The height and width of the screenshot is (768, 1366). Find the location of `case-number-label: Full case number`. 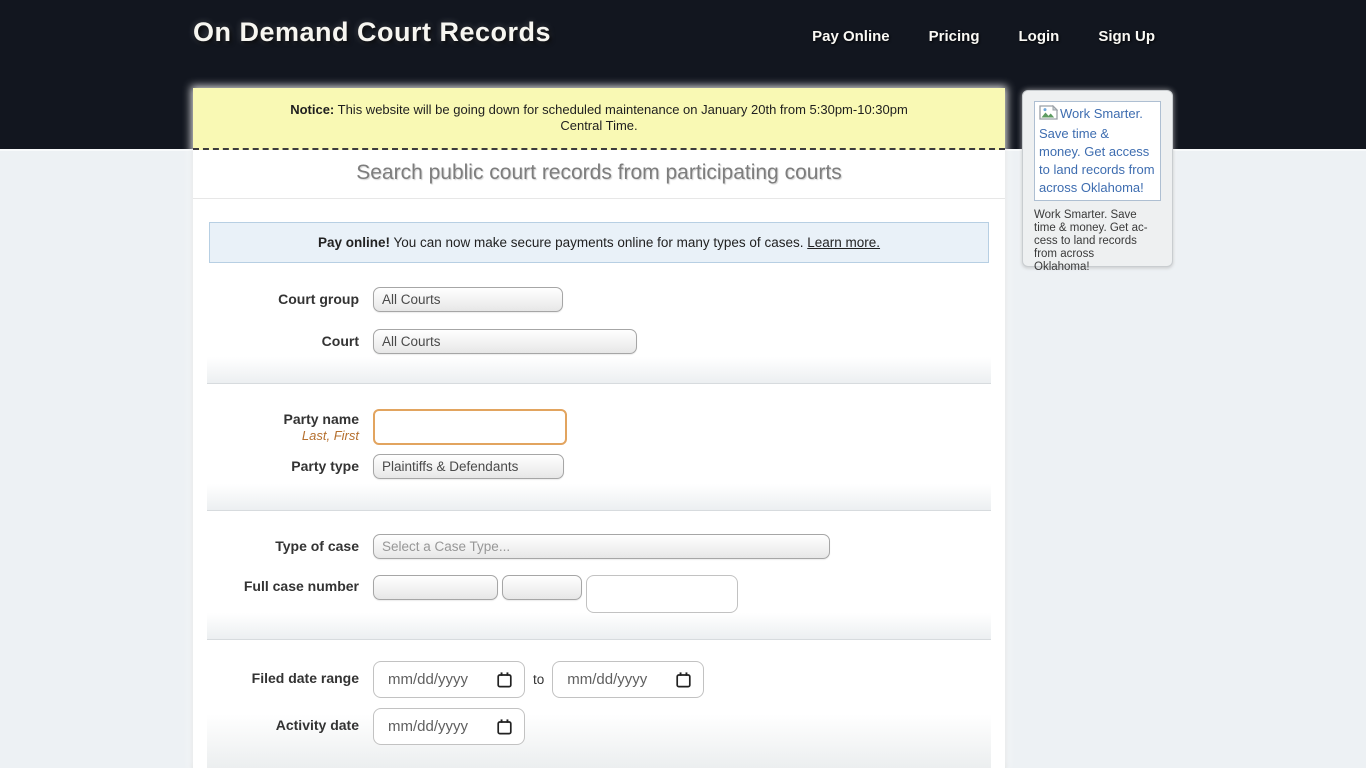

case-number-label: Full case number is located at coordinates (301, 586).